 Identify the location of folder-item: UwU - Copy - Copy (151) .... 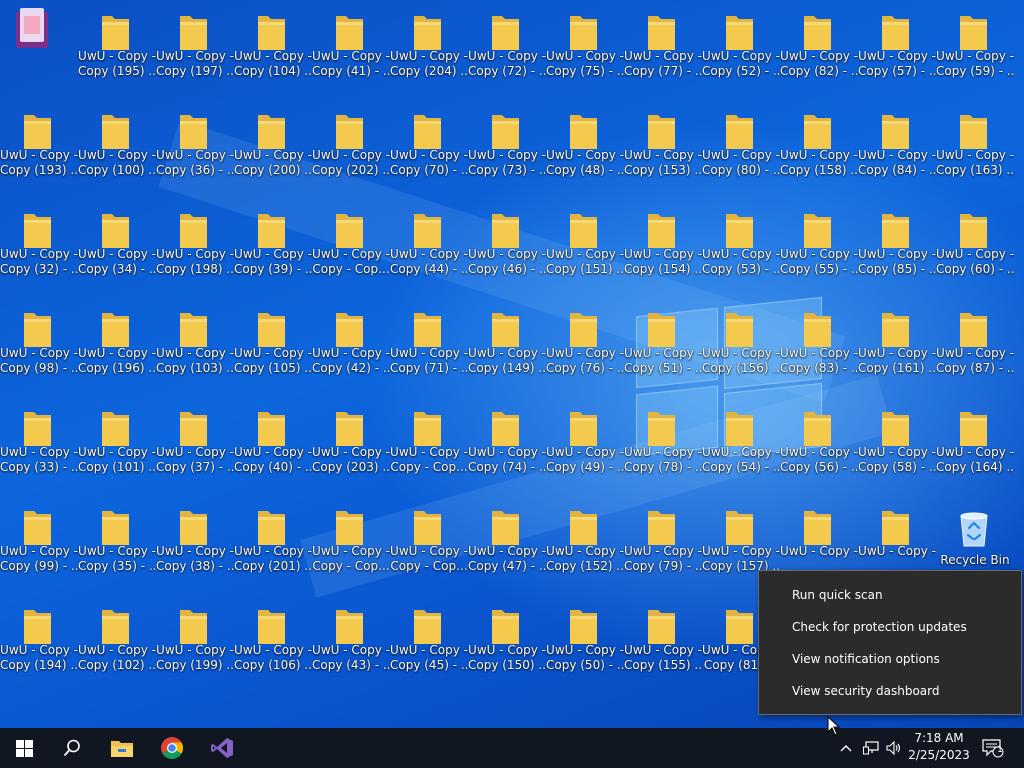
(585, 249).